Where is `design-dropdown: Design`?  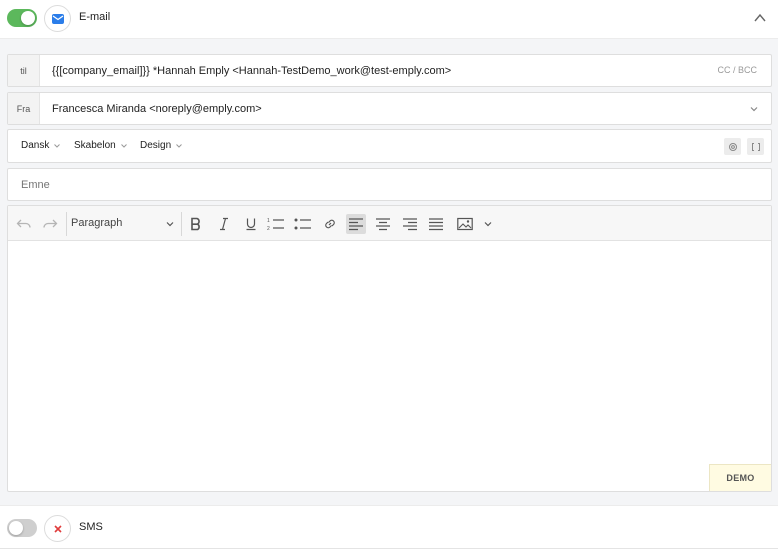
design-dropdown: Design is located at coordinates (161, 145).